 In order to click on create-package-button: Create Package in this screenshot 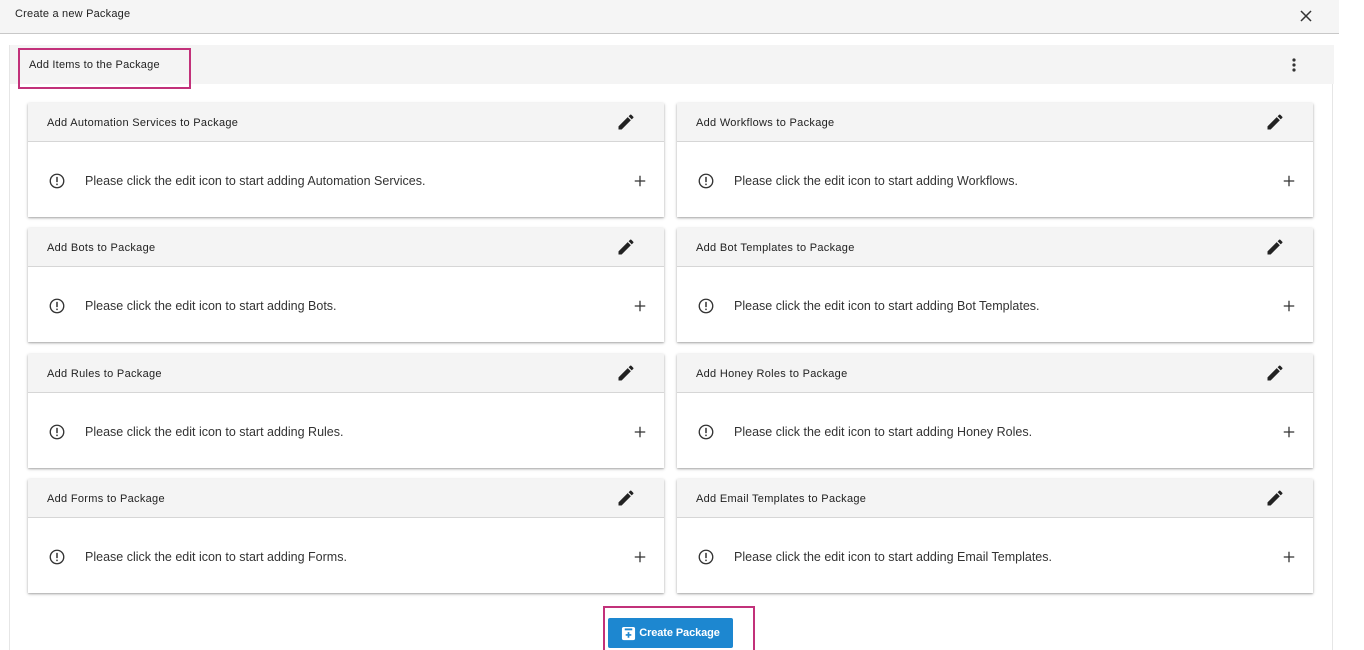, I will do `click(670, 633)`.